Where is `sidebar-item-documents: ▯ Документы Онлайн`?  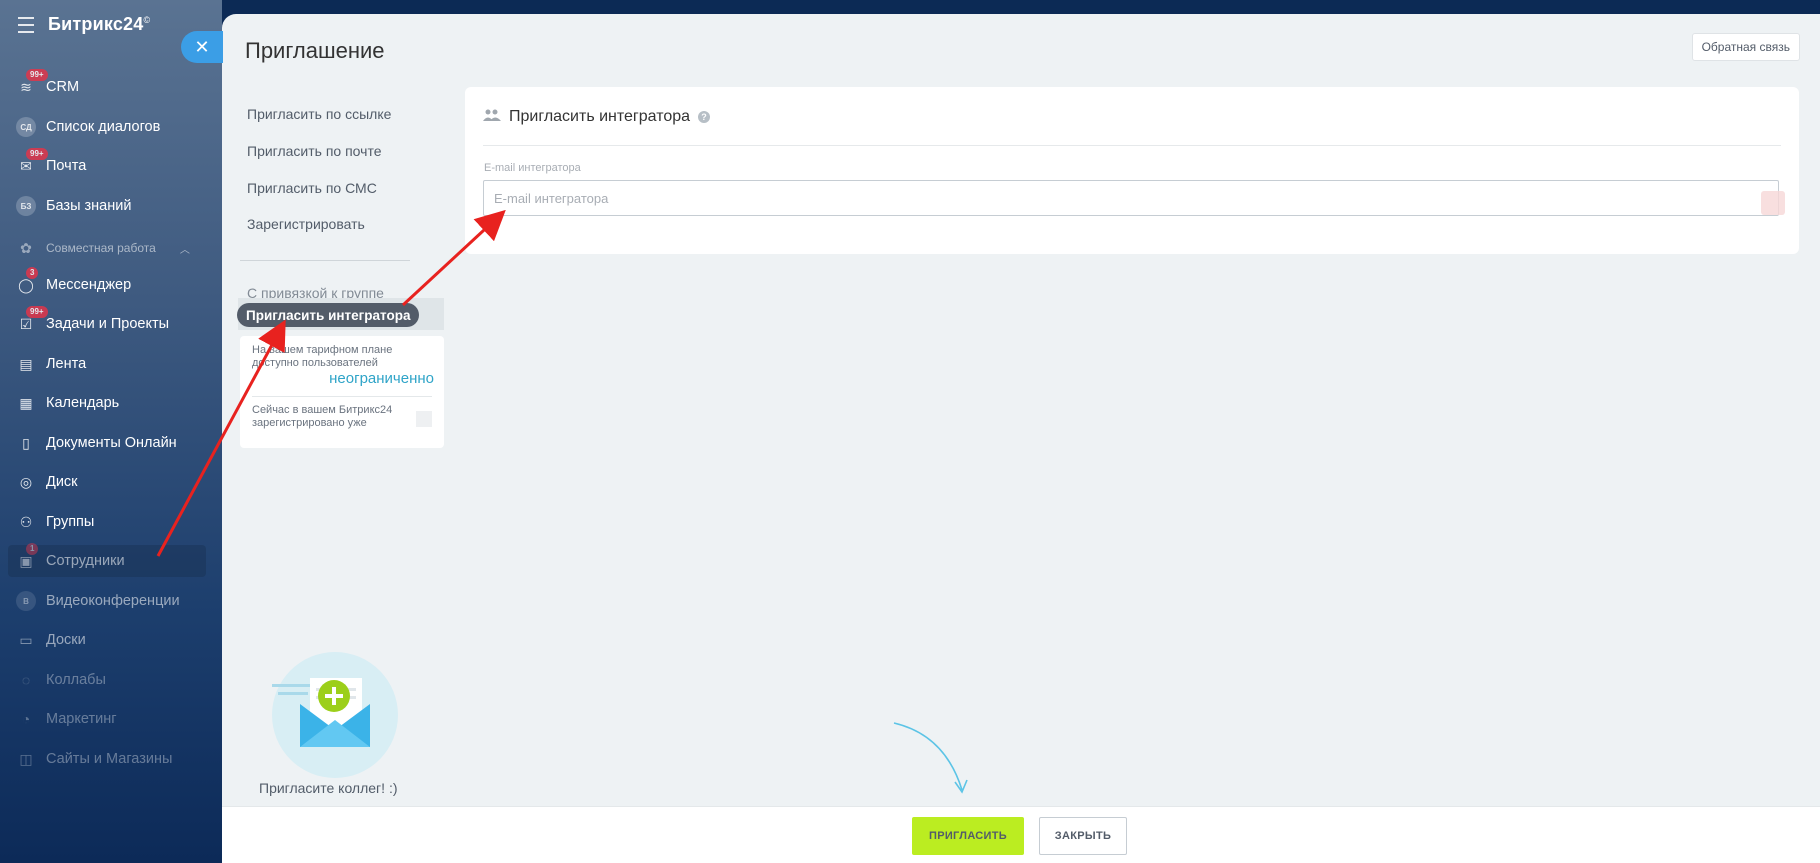 sidebar-item-documents: ▯ Документы Онлайн is located at coordinates (96, 443).